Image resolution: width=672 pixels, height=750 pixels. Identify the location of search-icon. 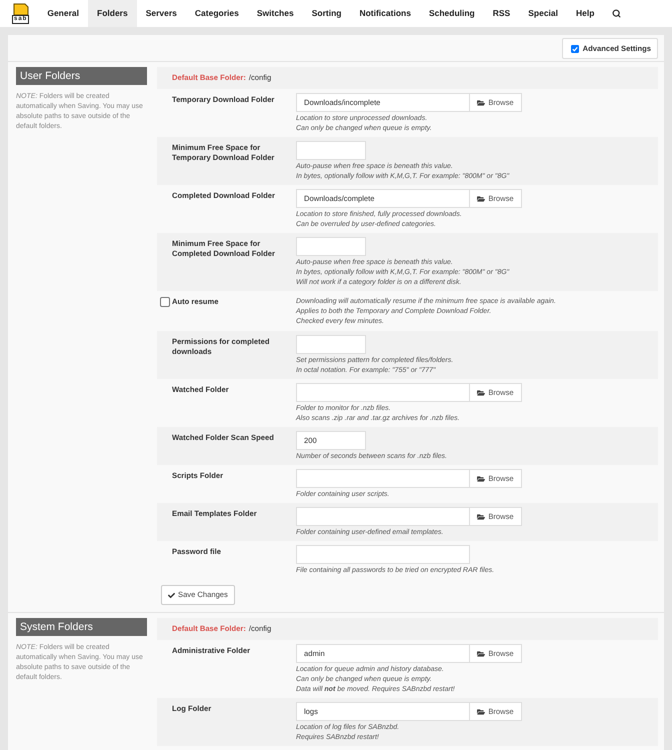
(617, 13).